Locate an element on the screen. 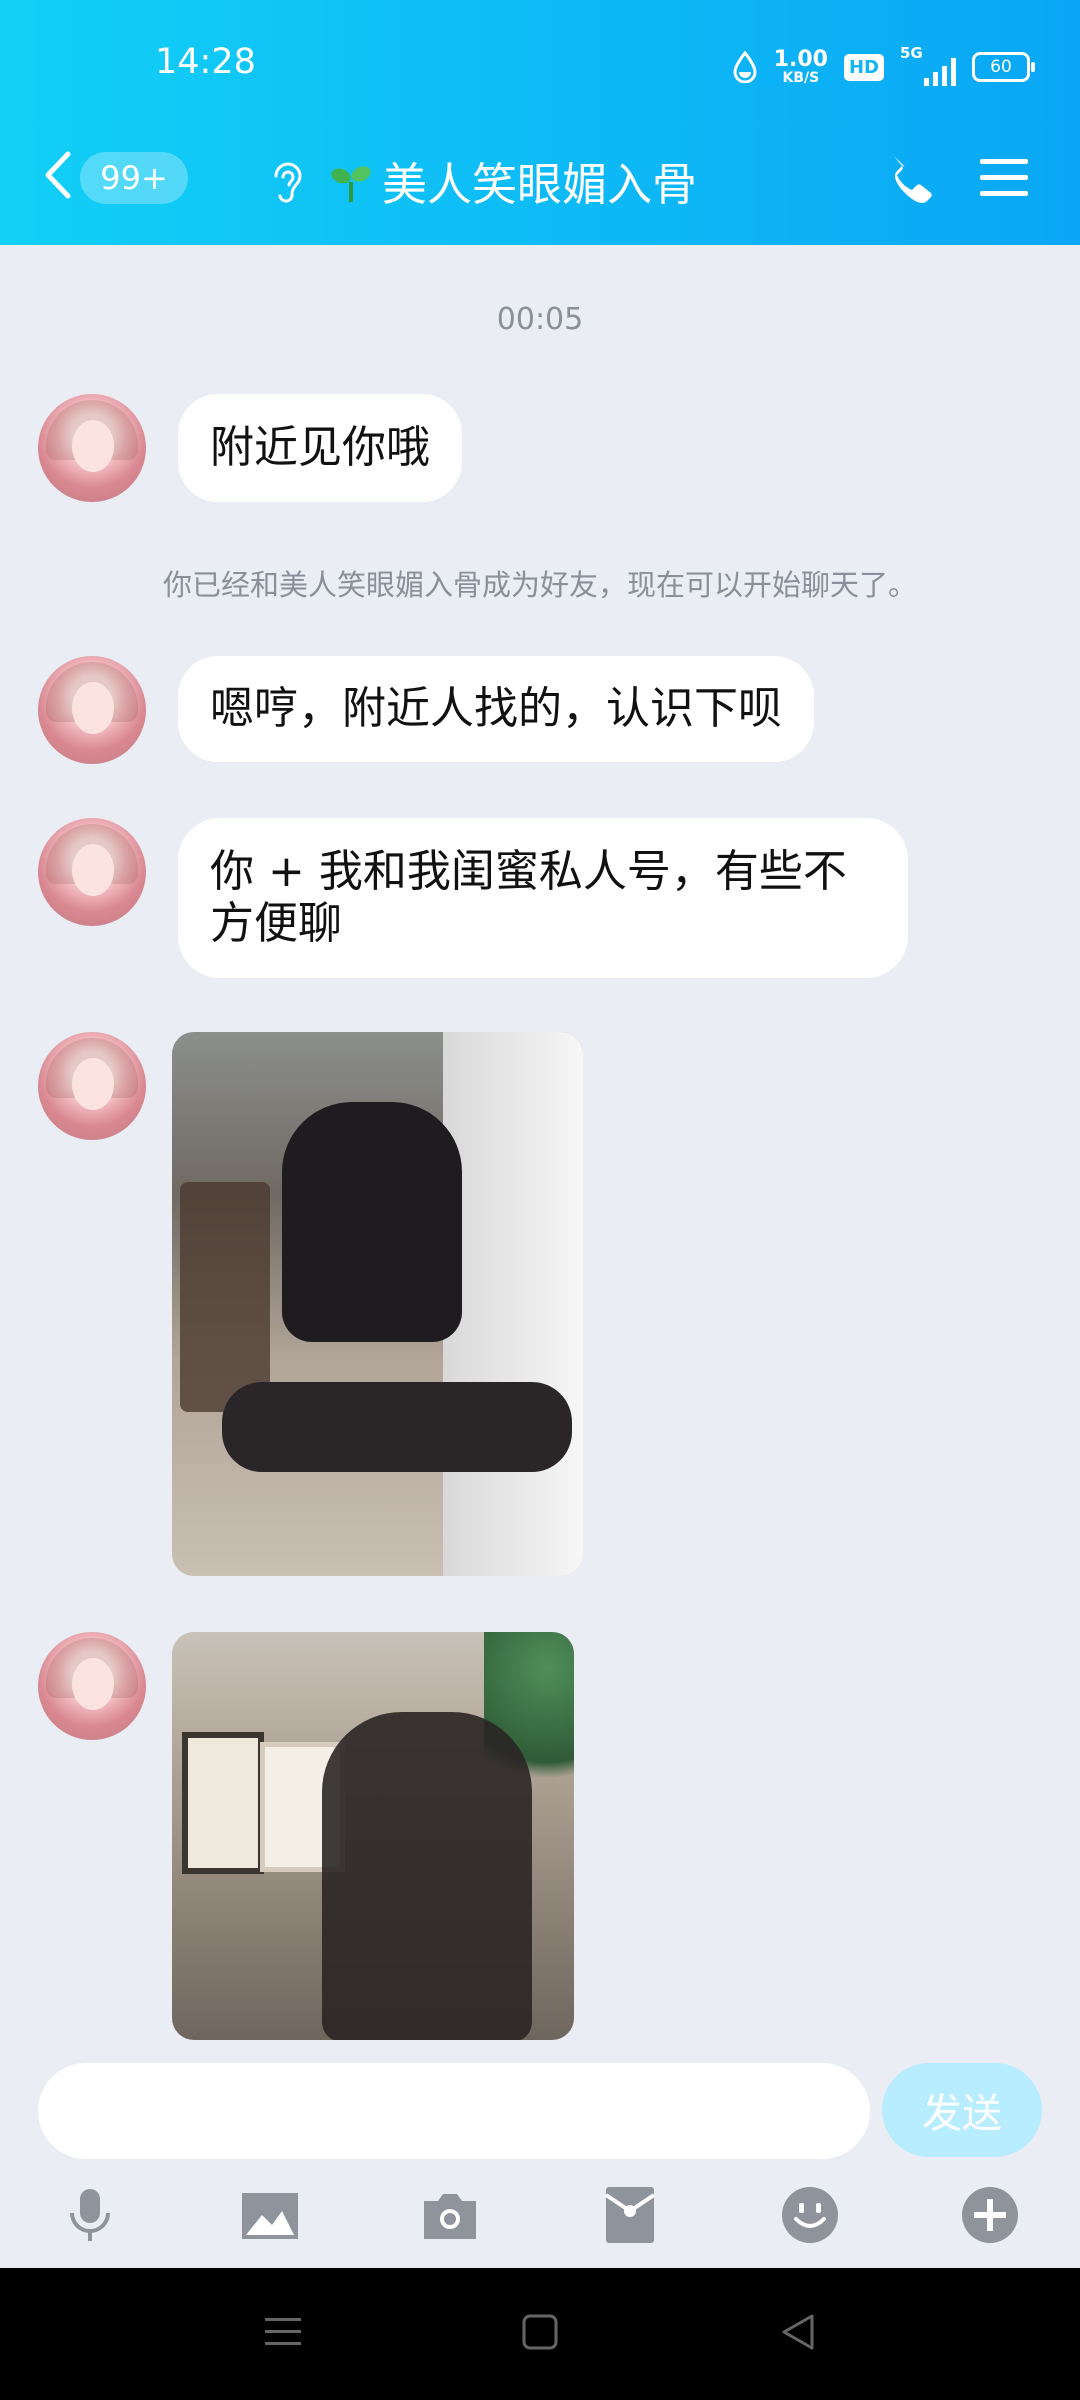 Image resolution: width=1080 pixels, height=2400 pixels. system-navigation-bar is located at coordinates (540, 2334).